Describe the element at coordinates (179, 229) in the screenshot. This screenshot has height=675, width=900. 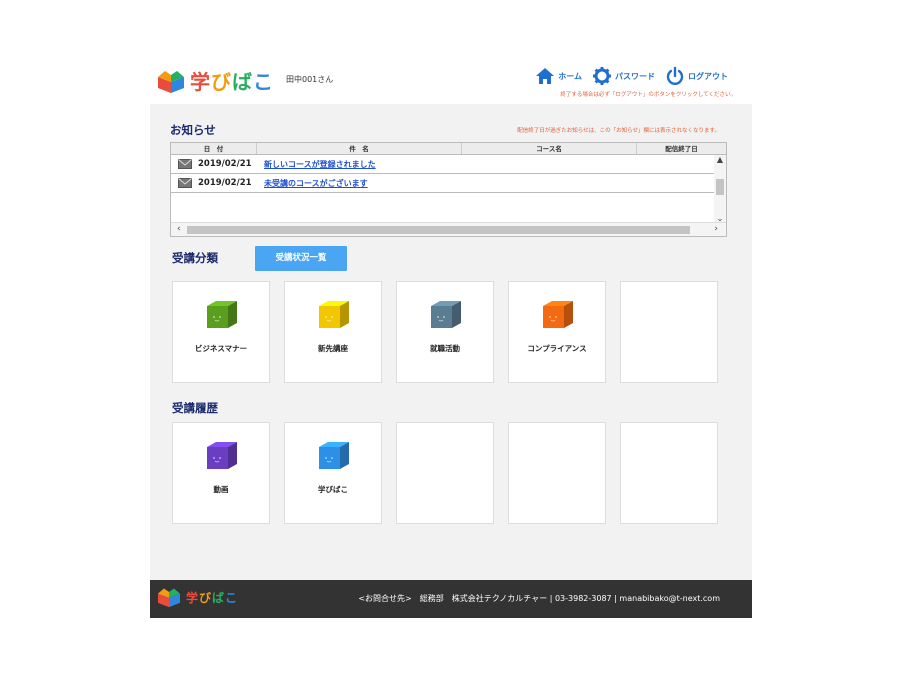
I see `chevron-left-icon: ‹` at that location.